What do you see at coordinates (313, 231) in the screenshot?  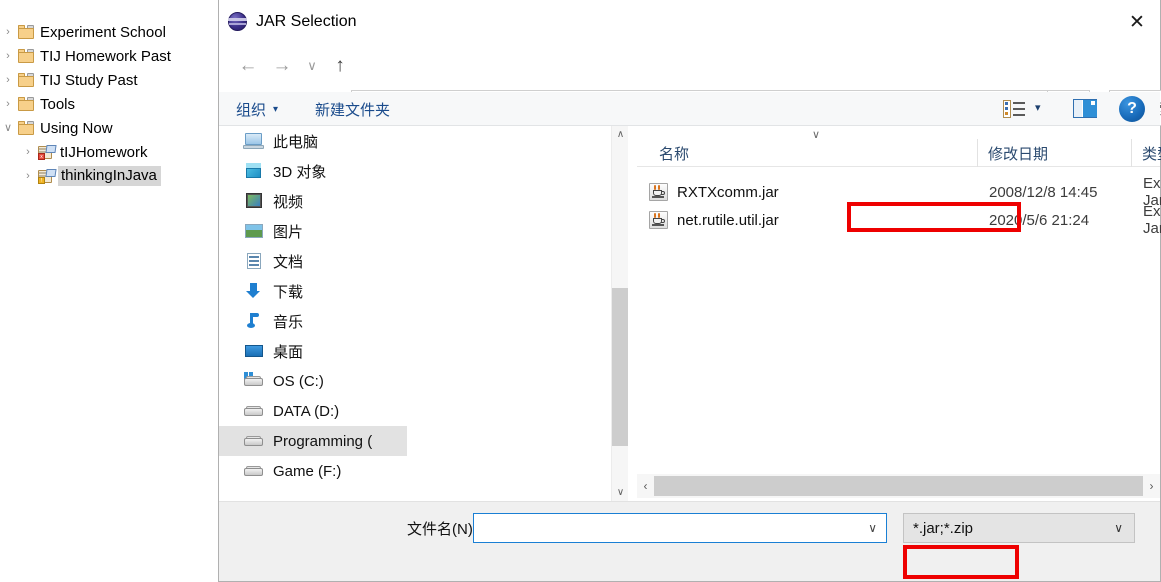 I see `nav-item-pictures: 图片` at bounding box center [313, 231].